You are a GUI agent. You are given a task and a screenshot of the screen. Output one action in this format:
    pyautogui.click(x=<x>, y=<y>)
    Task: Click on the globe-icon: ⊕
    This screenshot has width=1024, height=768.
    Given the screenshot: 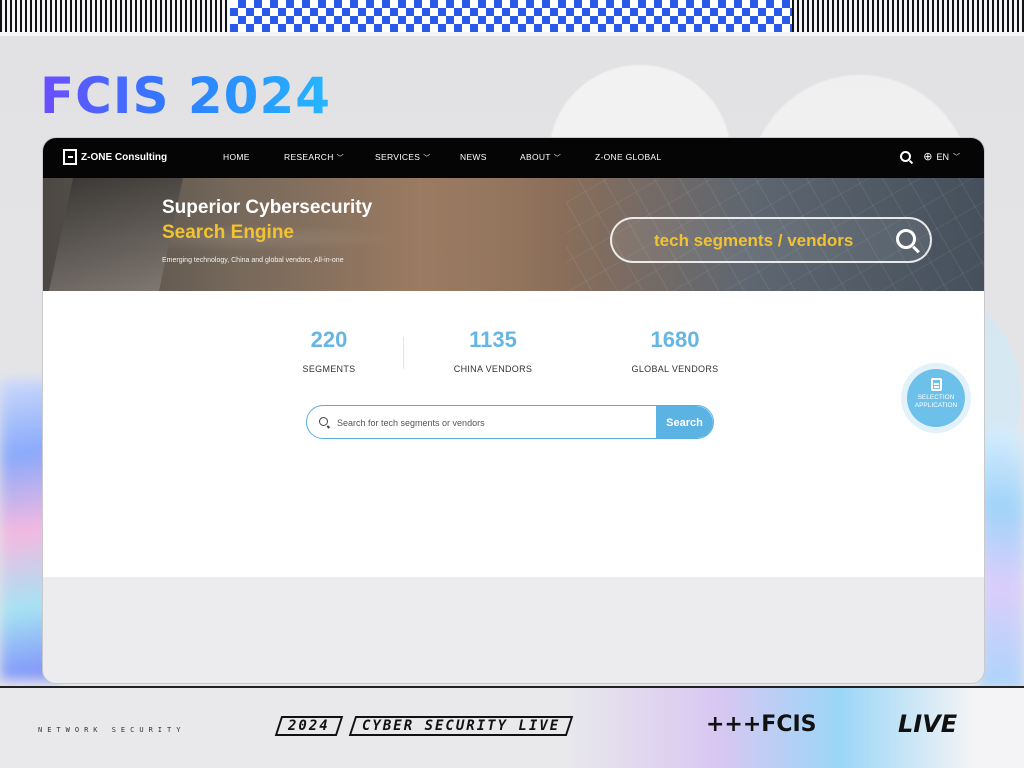 What is the action you would take?
    pyautogui.click(x=927, y=156)
    